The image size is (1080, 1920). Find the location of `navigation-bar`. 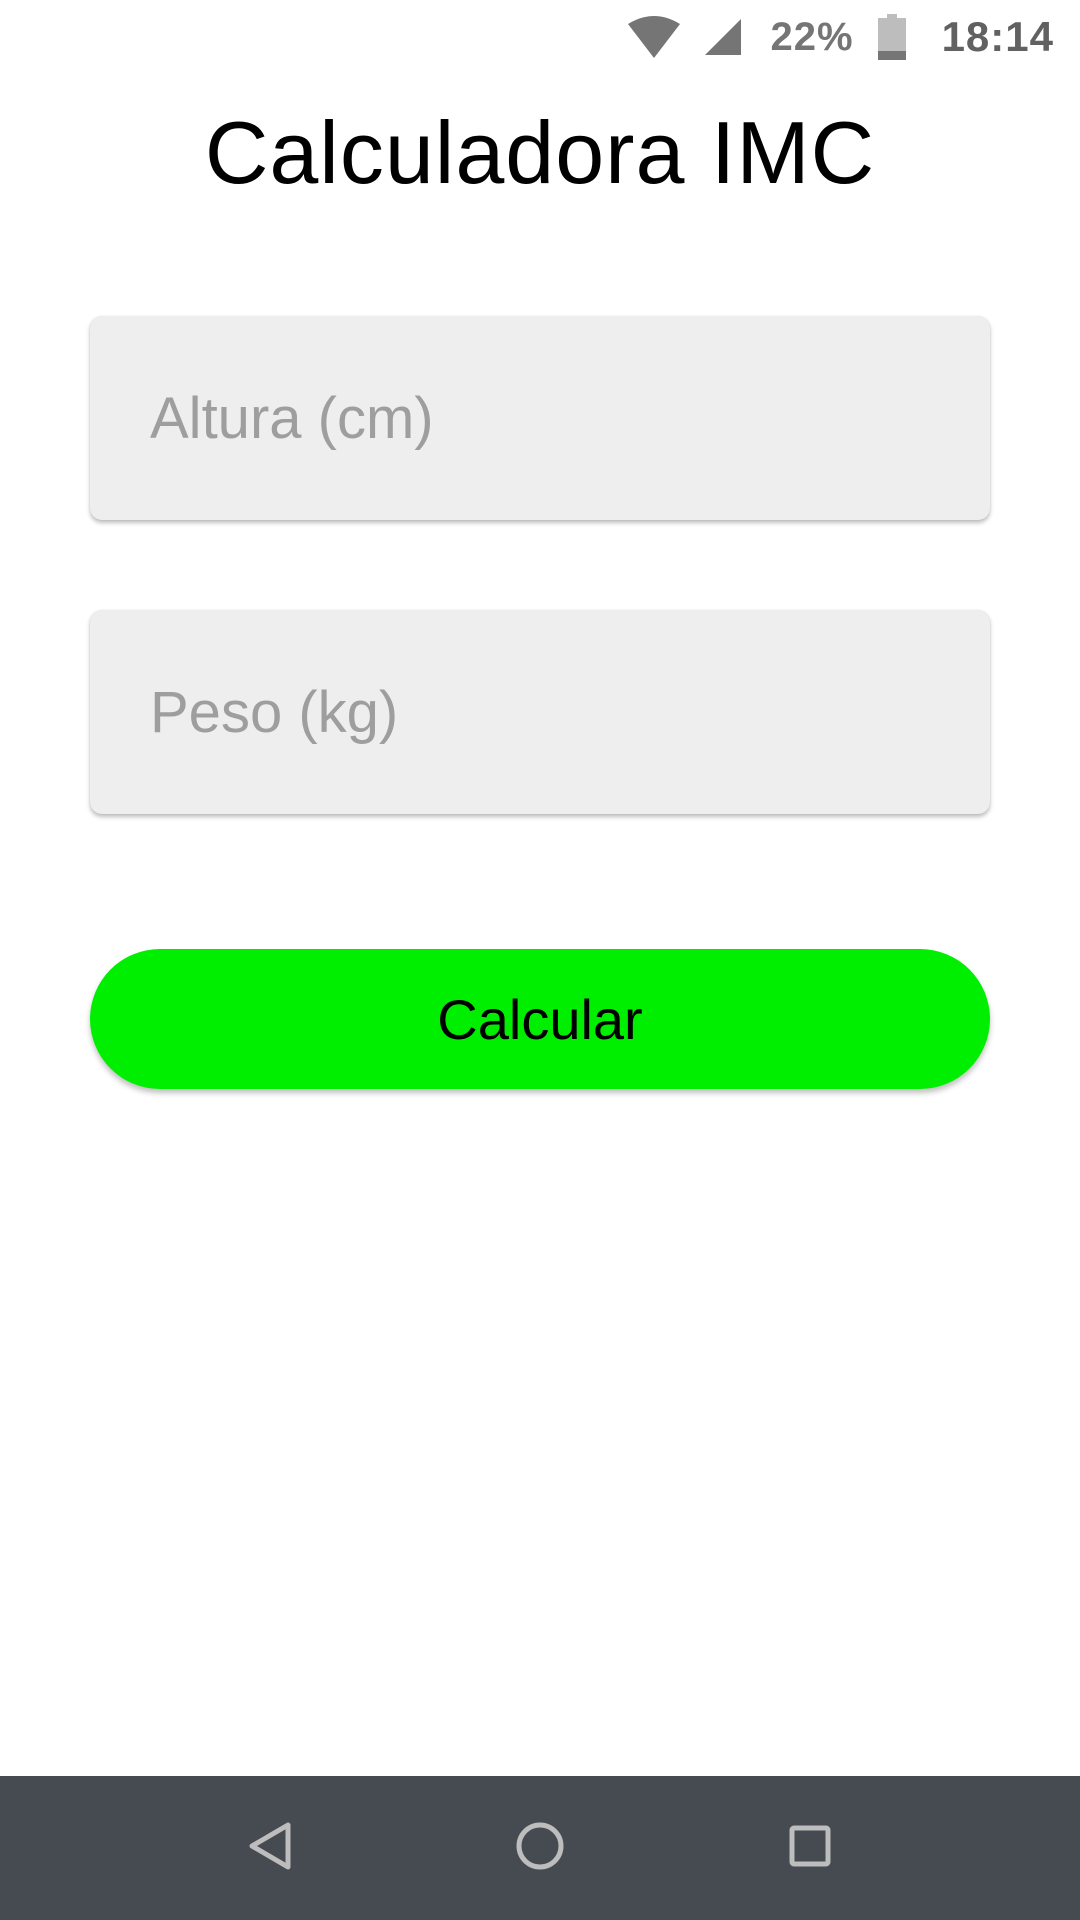

navigation-bar is located at coordinates (540, 1848).